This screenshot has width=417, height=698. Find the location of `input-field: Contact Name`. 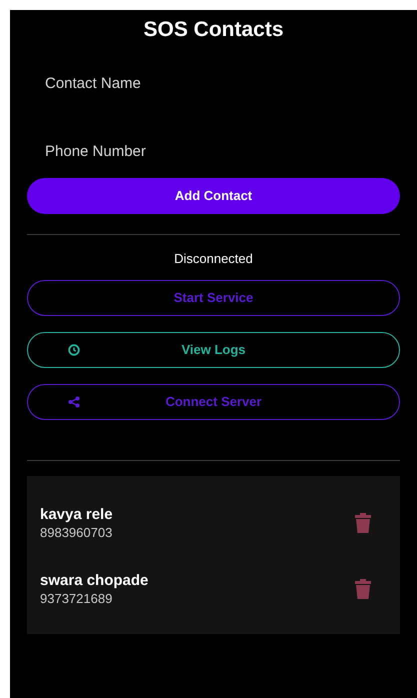

input-field: Contact Name is located at coordinates (215, 83).